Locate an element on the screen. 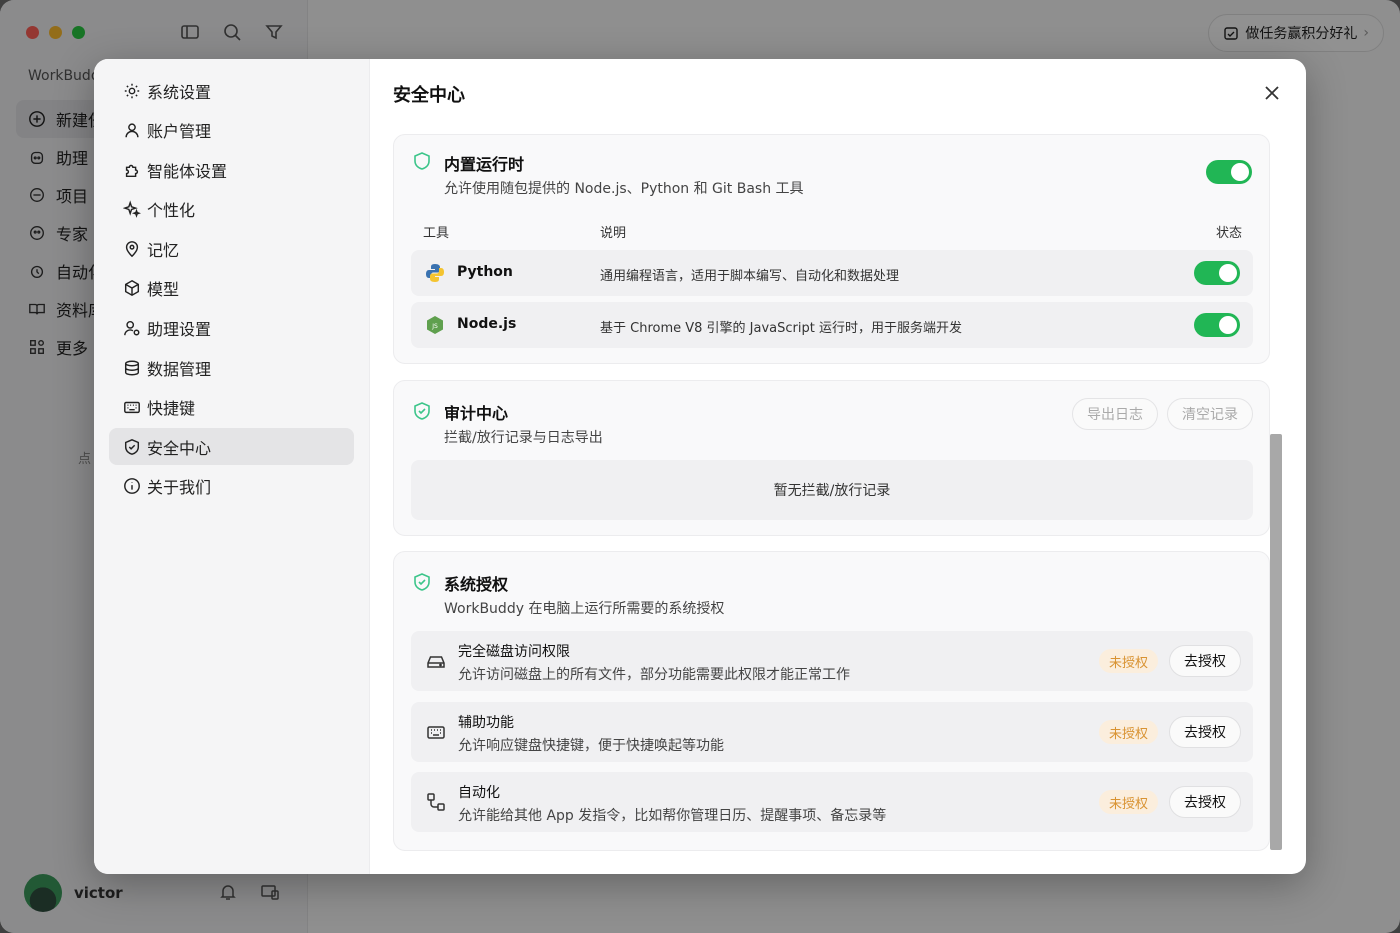 Image resolution: width=1400 pixels, height=933 pixels. auth-subtitle: WorkBuddy 在电脑上运行所需要的系统授权 is located at coordinates (584, 609).